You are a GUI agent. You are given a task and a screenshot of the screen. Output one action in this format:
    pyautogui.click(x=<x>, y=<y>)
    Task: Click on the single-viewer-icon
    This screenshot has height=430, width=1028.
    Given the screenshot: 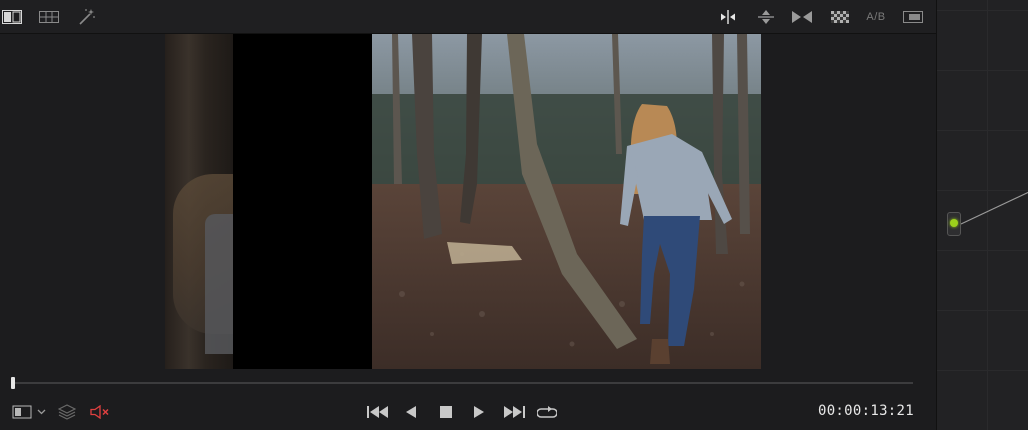 What is the action you would take?
    pyautogui.click(x=12, y=17)
    